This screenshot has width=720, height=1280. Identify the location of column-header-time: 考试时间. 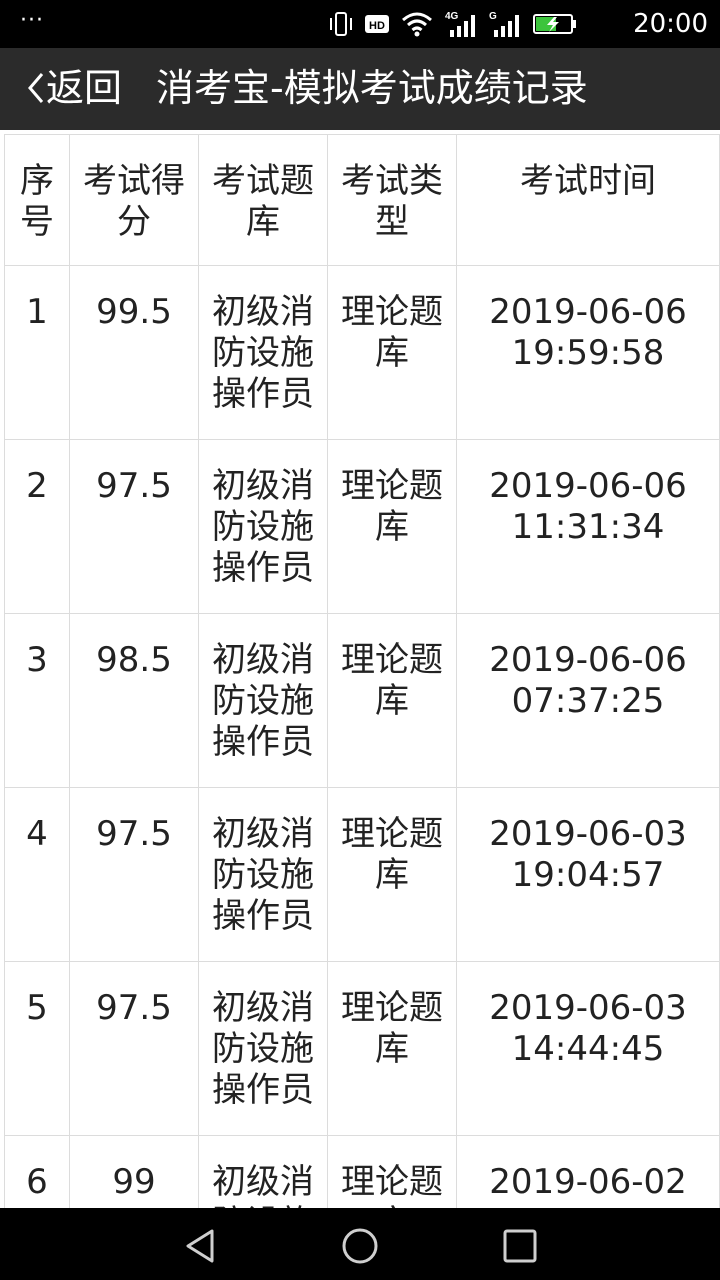
(588, 200).